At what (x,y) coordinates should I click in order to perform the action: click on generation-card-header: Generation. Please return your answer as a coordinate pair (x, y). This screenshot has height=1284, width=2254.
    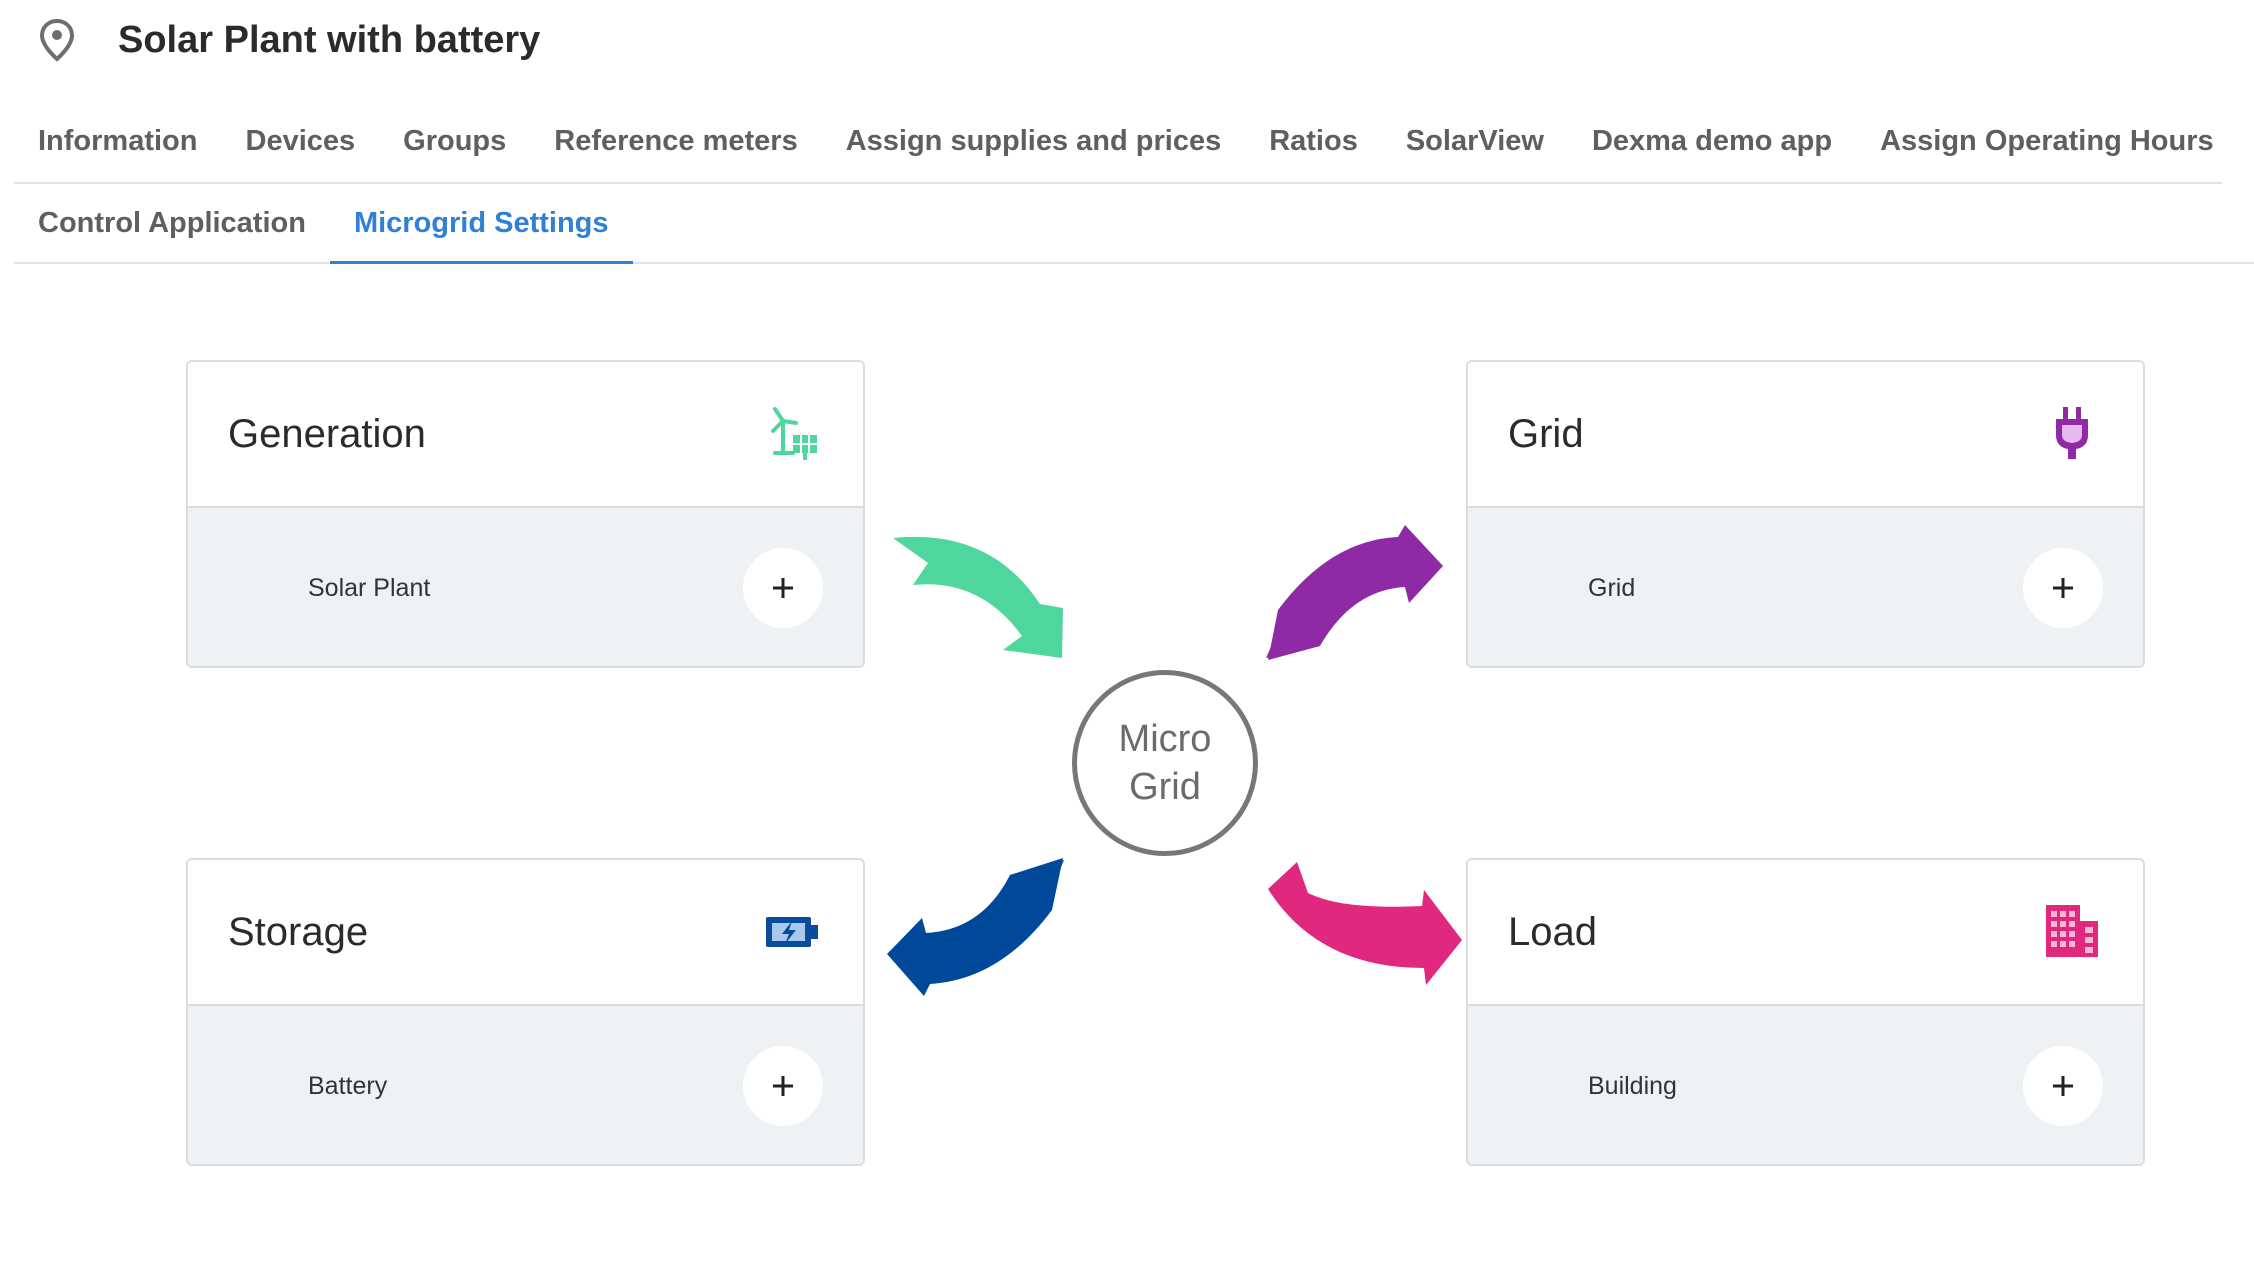
    Looking at the image, I should click on (525, 435).